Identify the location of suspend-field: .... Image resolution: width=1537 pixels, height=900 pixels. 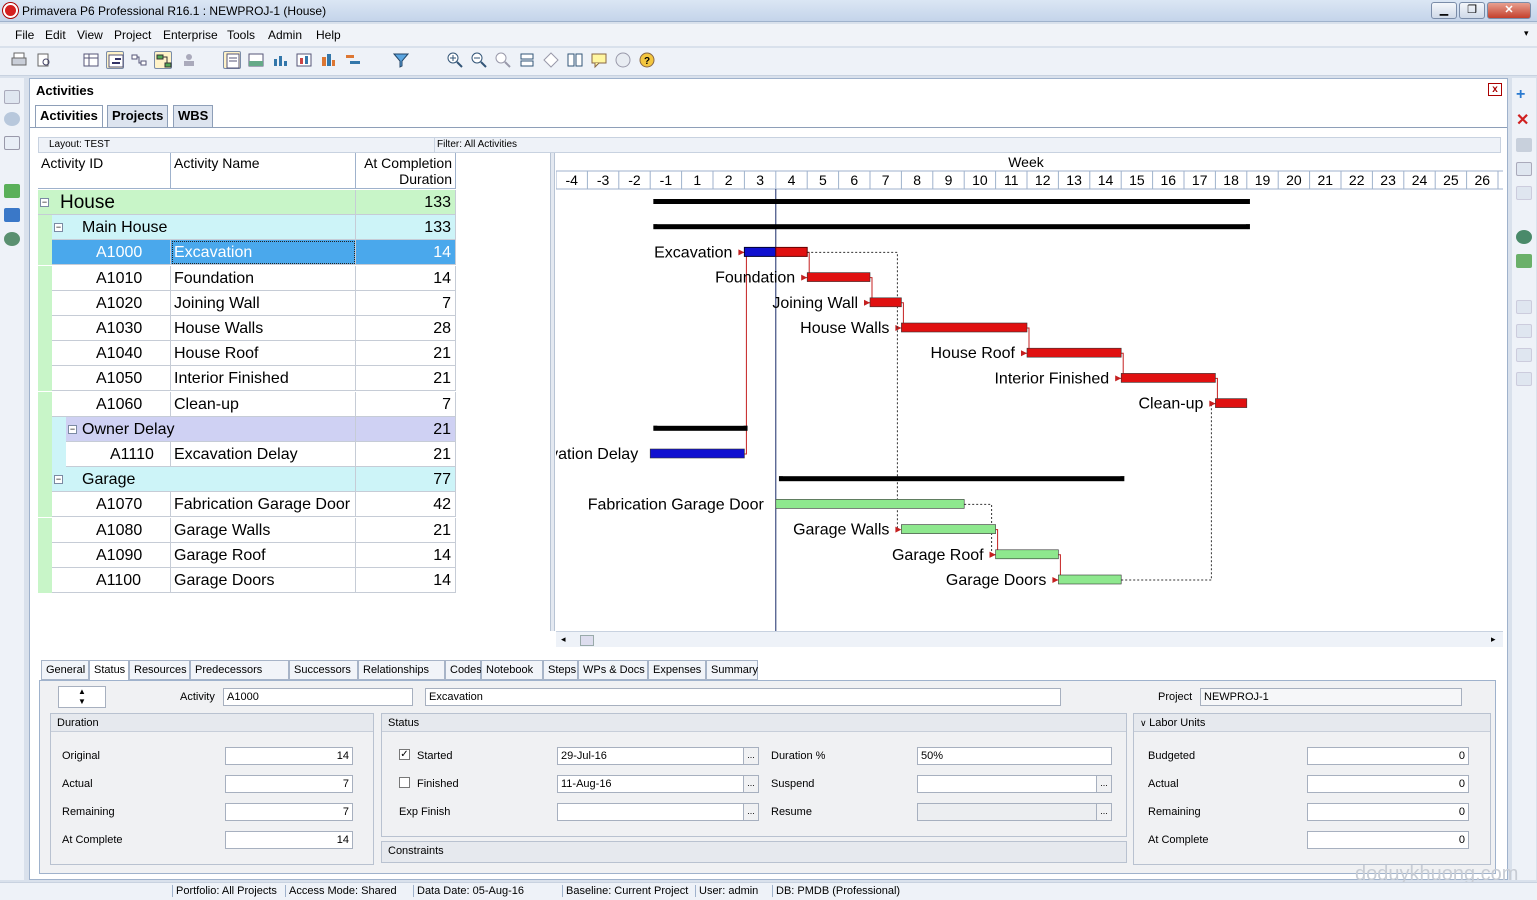
(1014, 784).